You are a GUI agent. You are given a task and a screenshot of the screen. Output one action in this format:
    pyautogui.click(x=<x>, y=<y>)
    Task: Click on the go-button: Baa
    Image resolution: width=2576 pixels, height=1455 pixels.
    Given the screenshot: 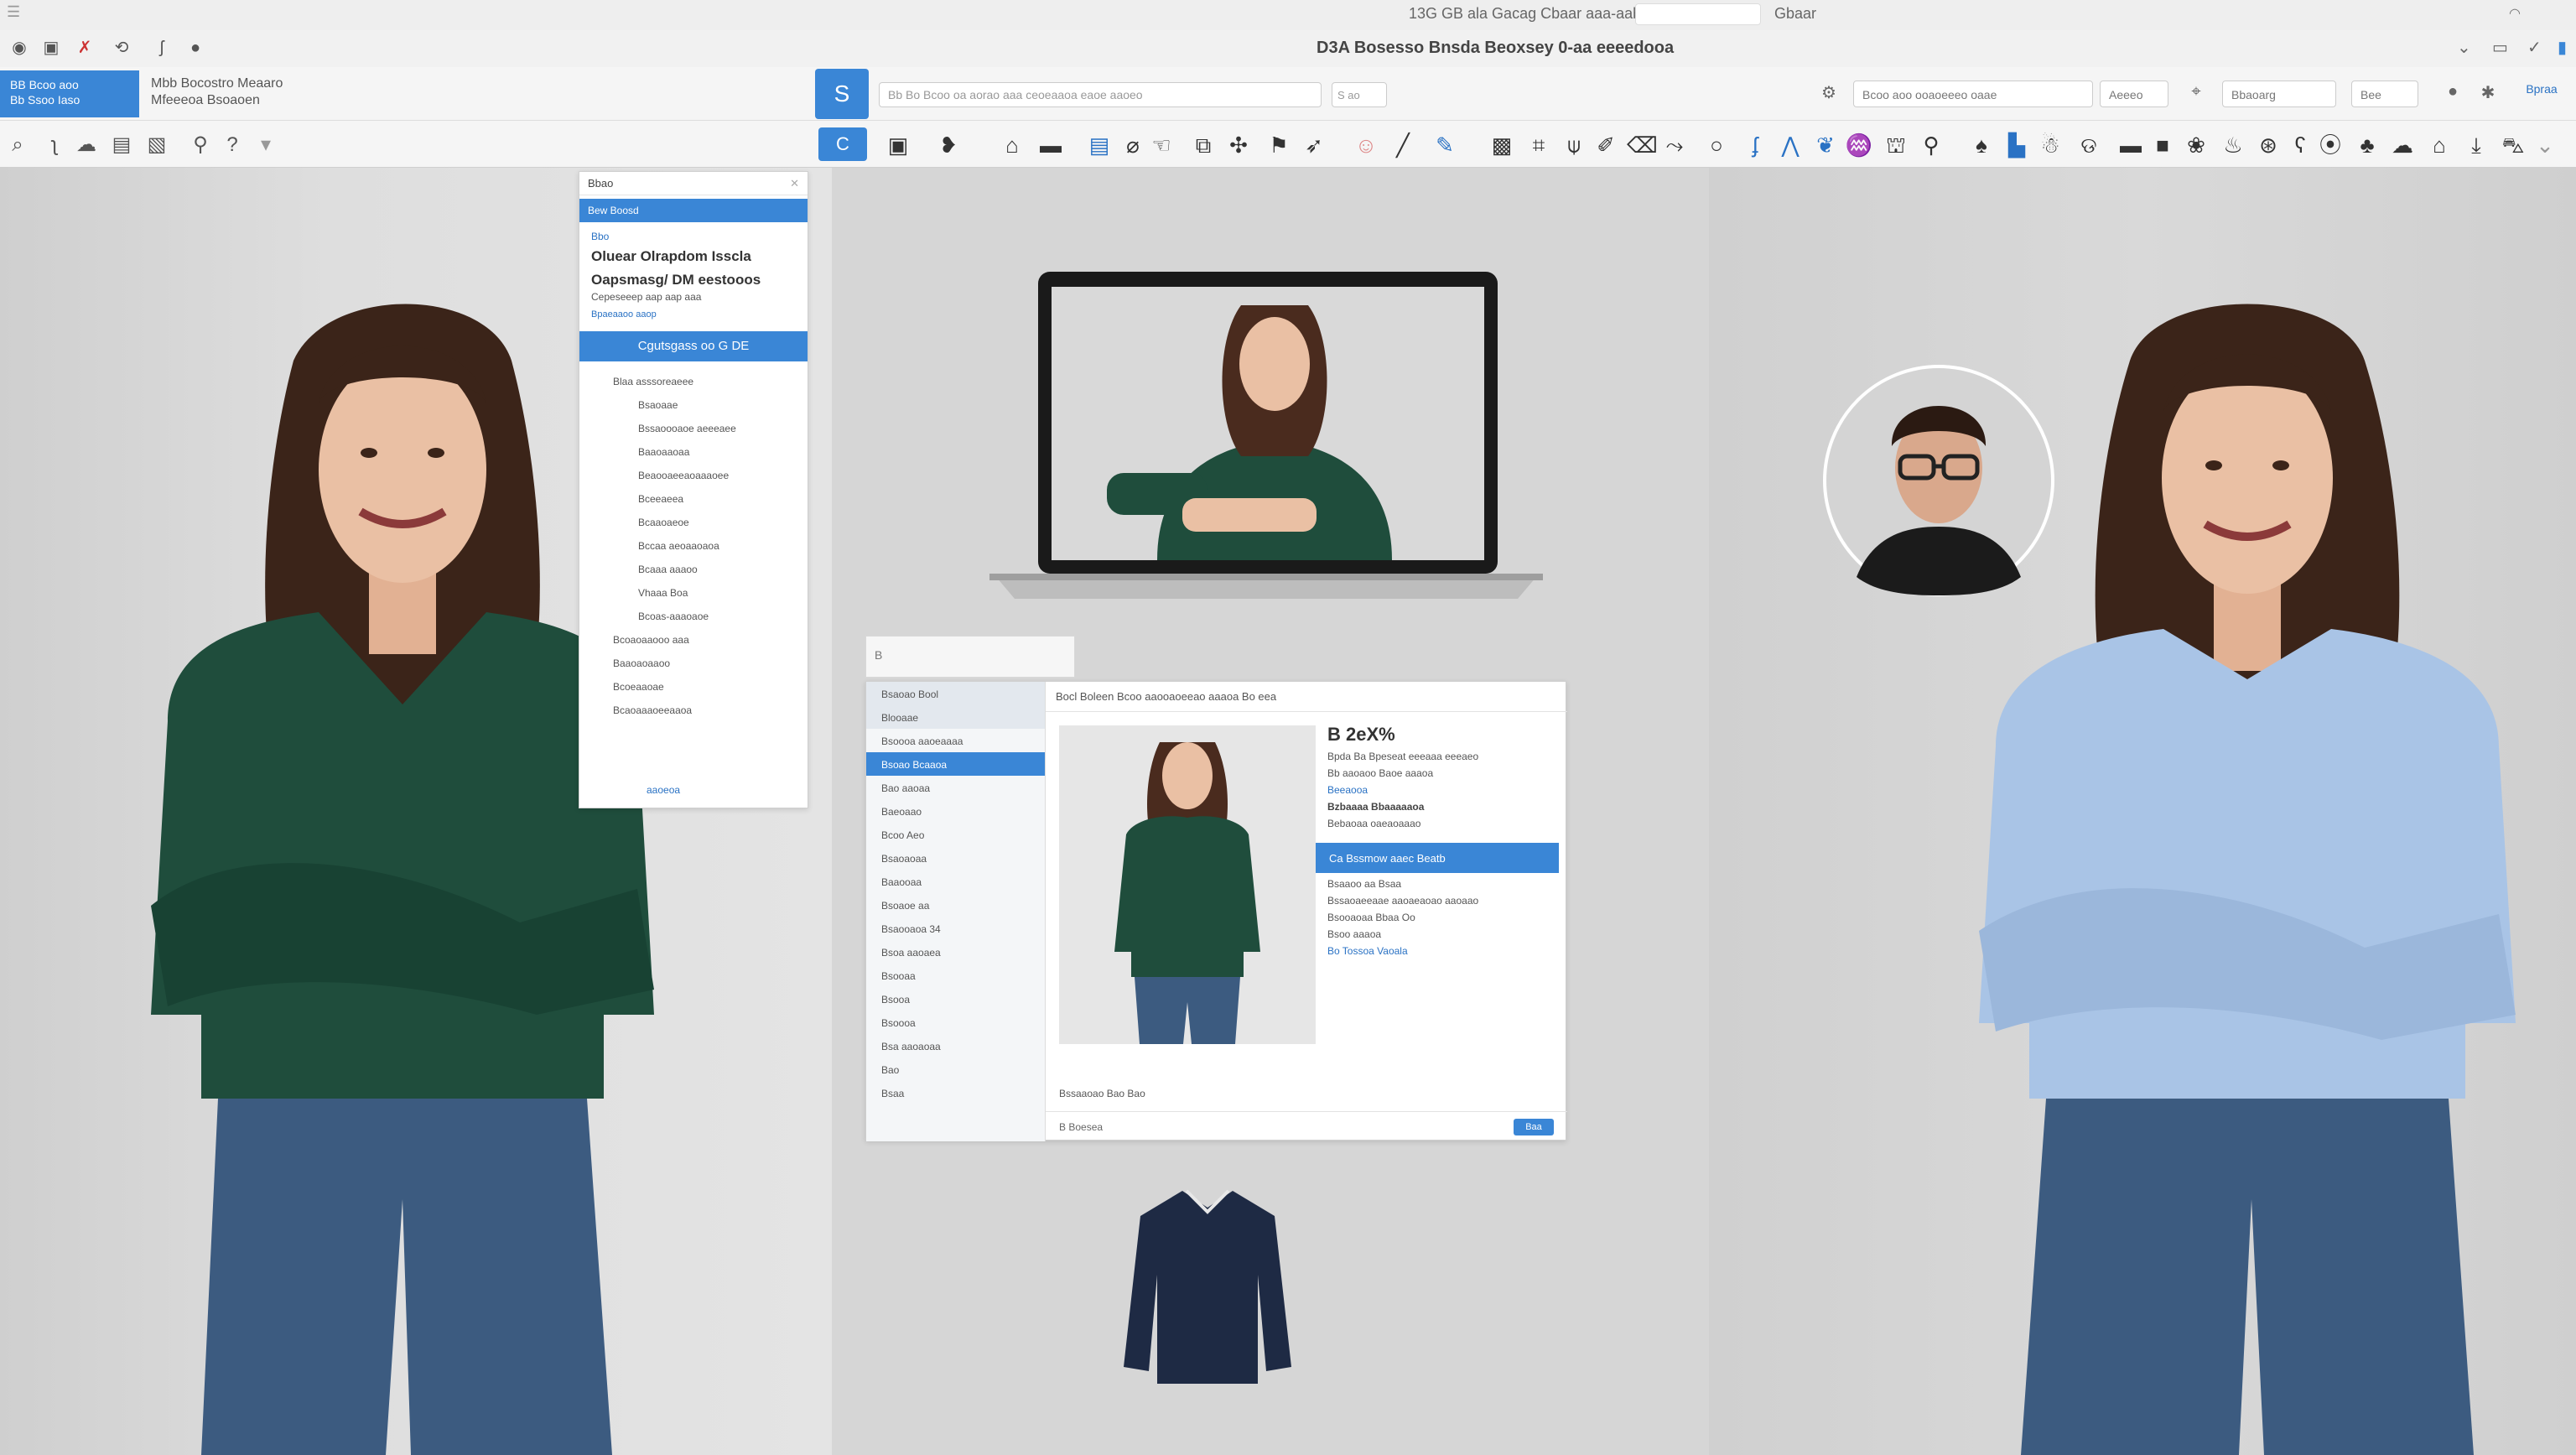 What is the action you would take?
    pyautogui.click(x=1534, y=1127)
    